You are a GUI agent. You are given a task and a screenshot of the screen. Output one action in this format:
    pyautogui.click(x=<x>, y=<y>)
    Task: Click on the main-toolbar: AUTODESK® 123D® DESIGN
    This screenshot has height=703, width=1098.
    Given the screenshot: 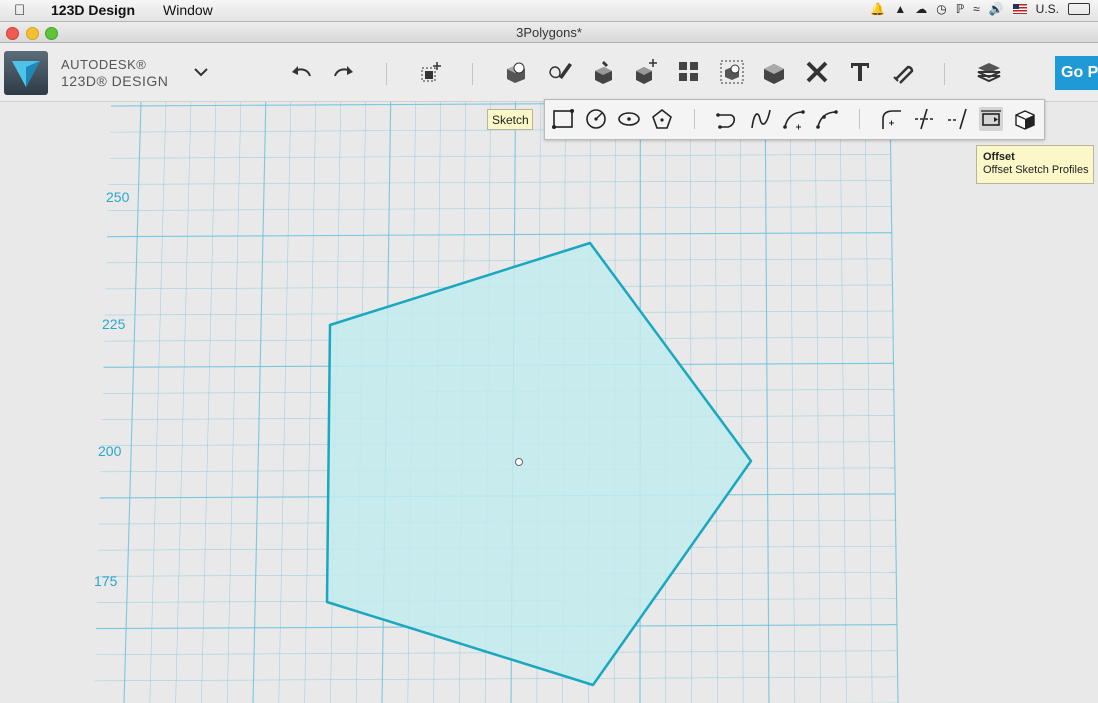 What is the action you would take?
    pyautogui.click(x=549, y=72)
    